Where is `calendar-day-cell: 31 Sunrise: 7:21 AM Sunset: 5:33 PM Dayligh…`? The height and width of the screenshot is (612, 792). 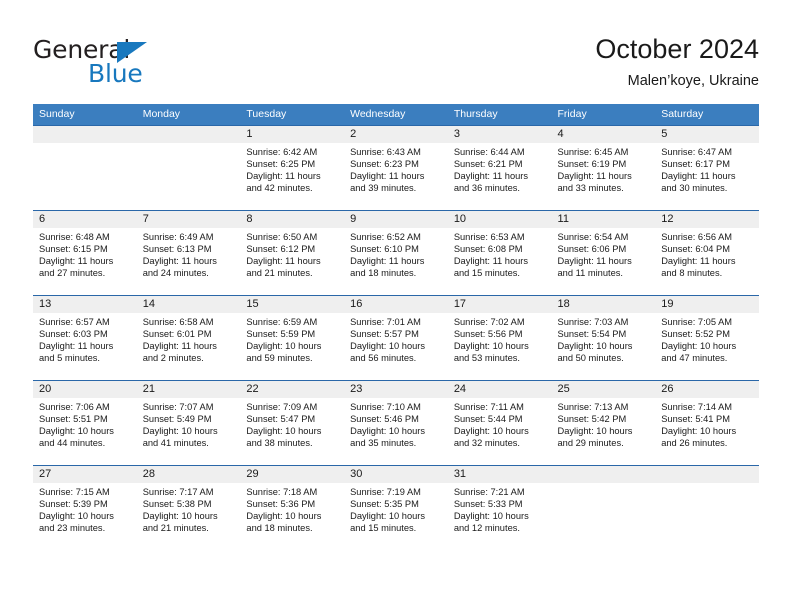 calendar-day-cell: 31 Sunrise: 7:21 AM Sunset: 5:33 PM Dayligh… is located at coordinates (499, 507).